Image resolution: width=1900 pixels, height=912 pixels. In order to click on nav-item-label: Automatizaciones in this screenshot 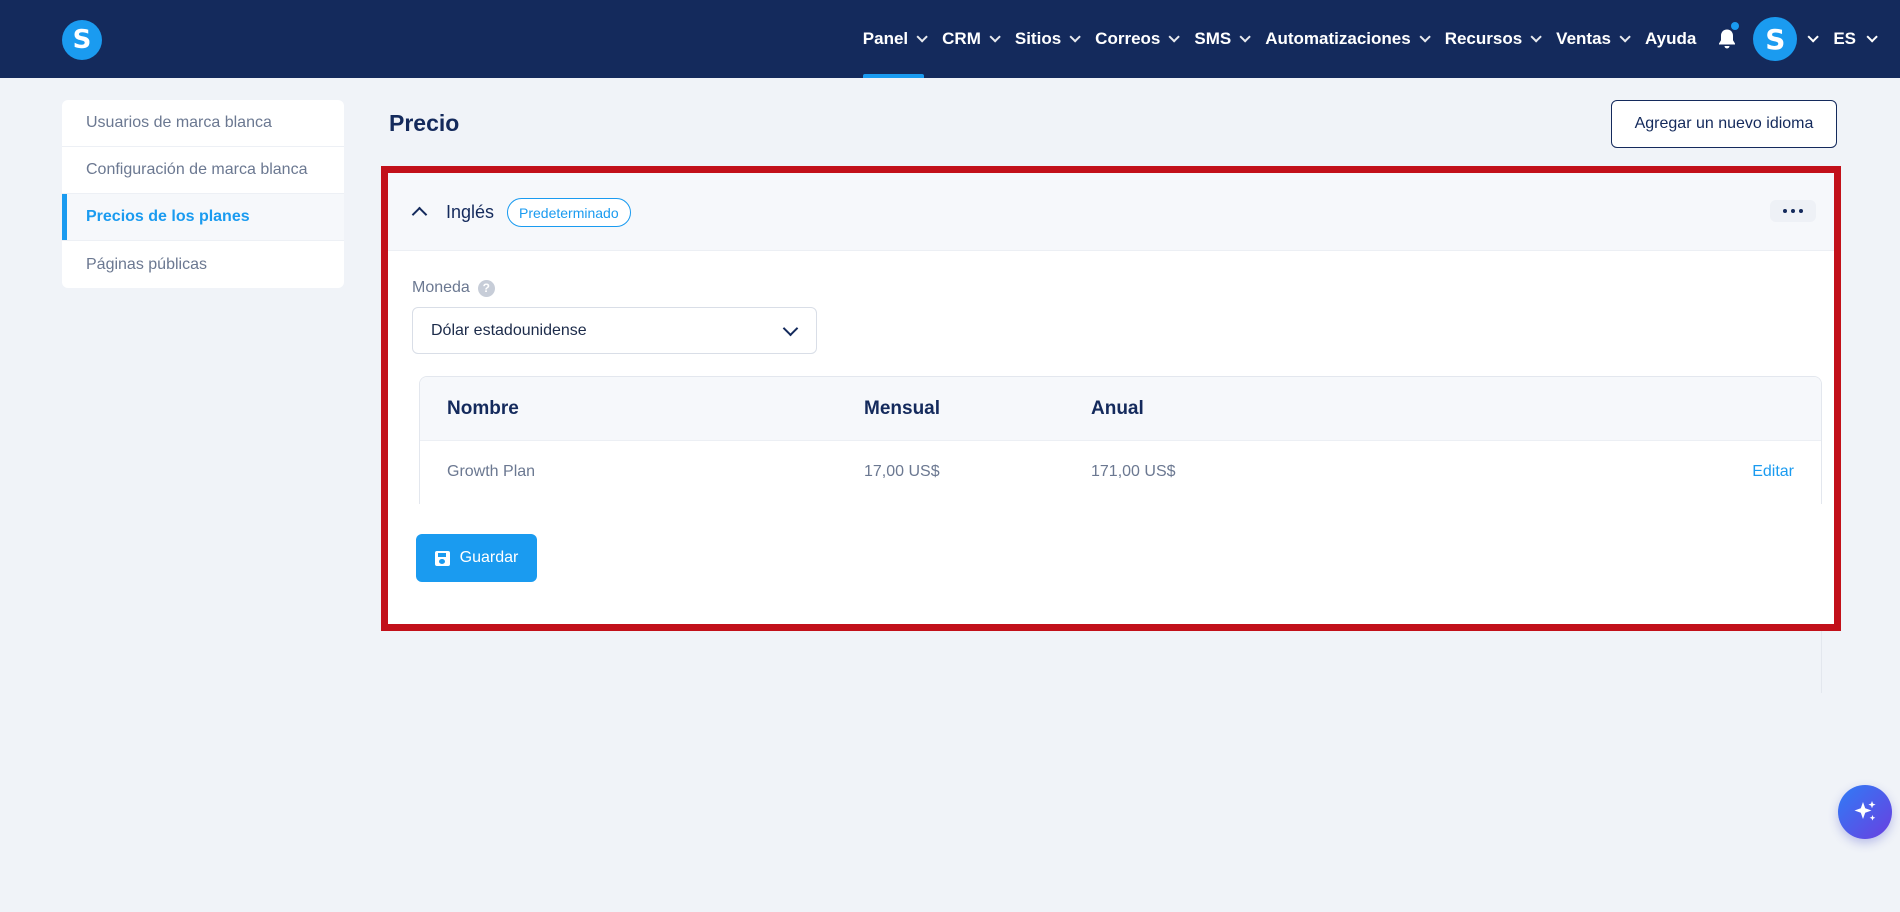, I will do `click(1338, 38)`.